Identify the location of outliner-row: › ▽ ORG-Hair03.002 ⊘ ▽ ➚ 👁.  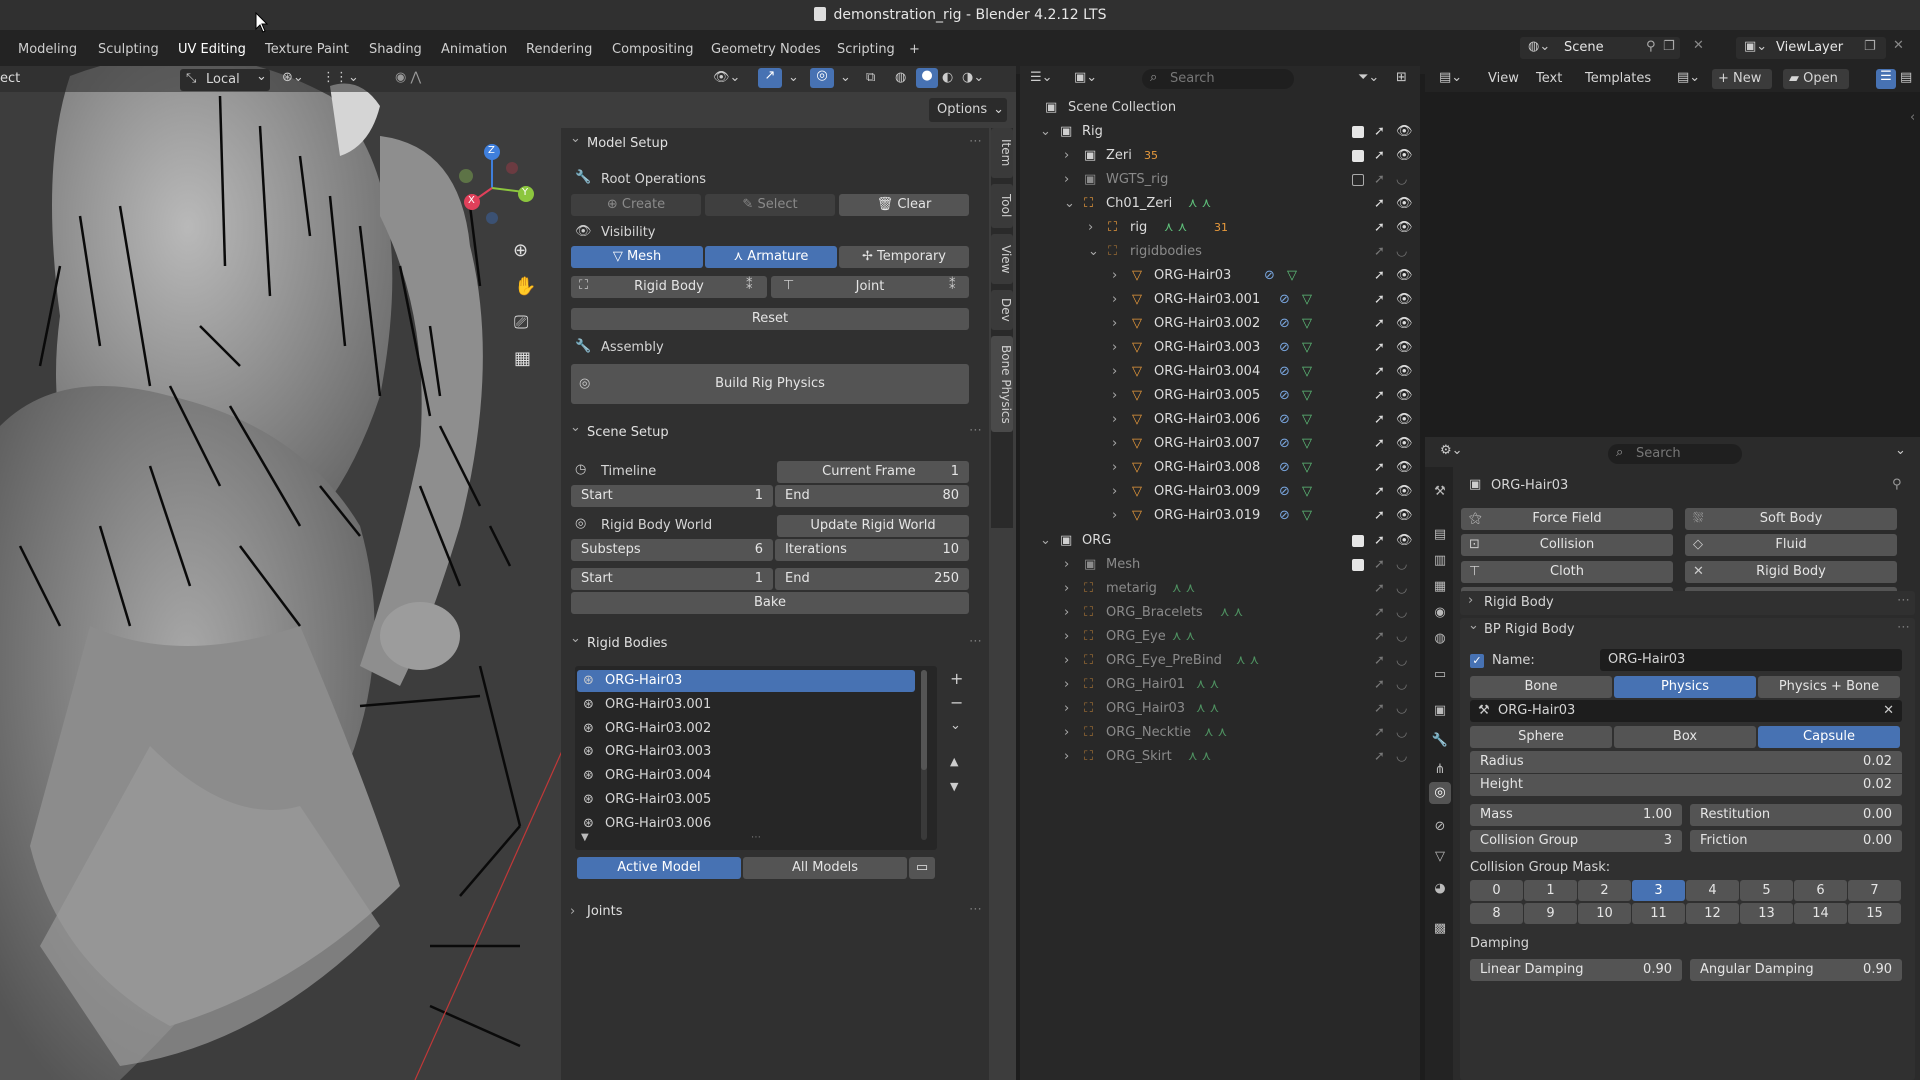
(1220, 324).